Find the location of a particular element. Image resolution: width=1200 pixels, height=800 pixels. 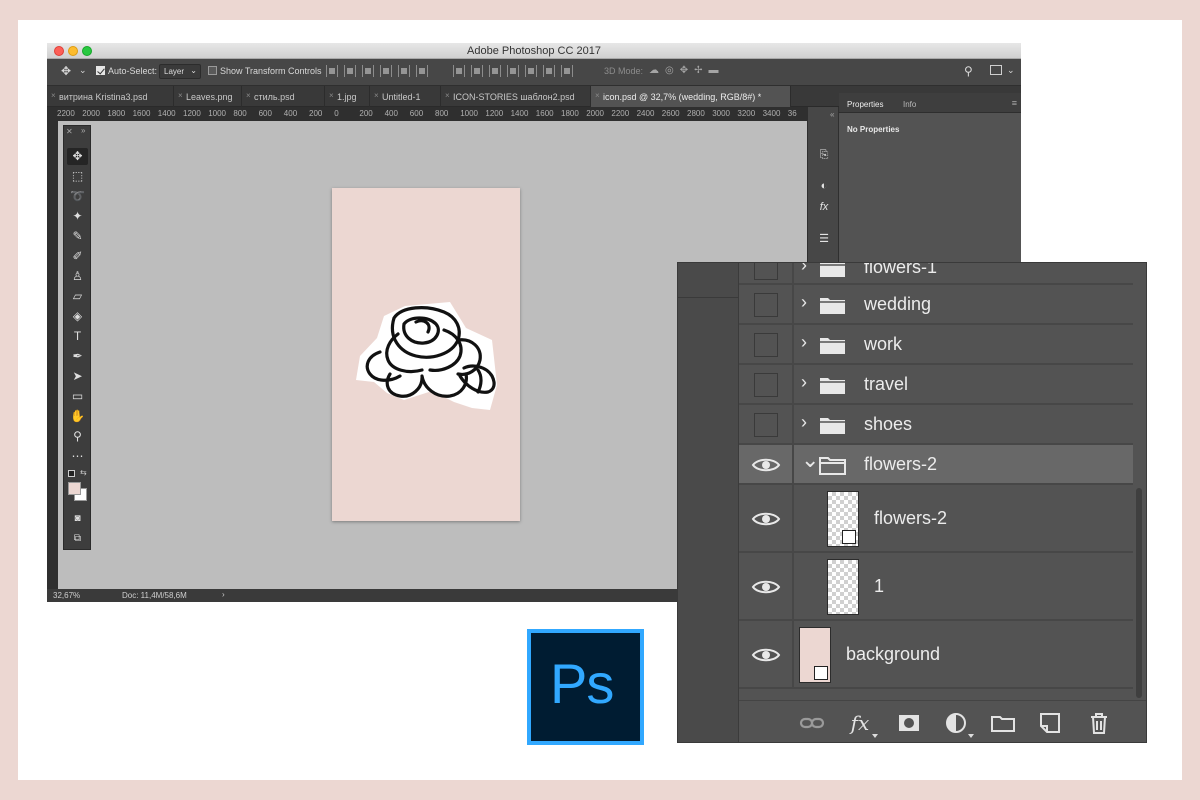

path-select-tool-button: ➤ is located at coordinates (77, 376).